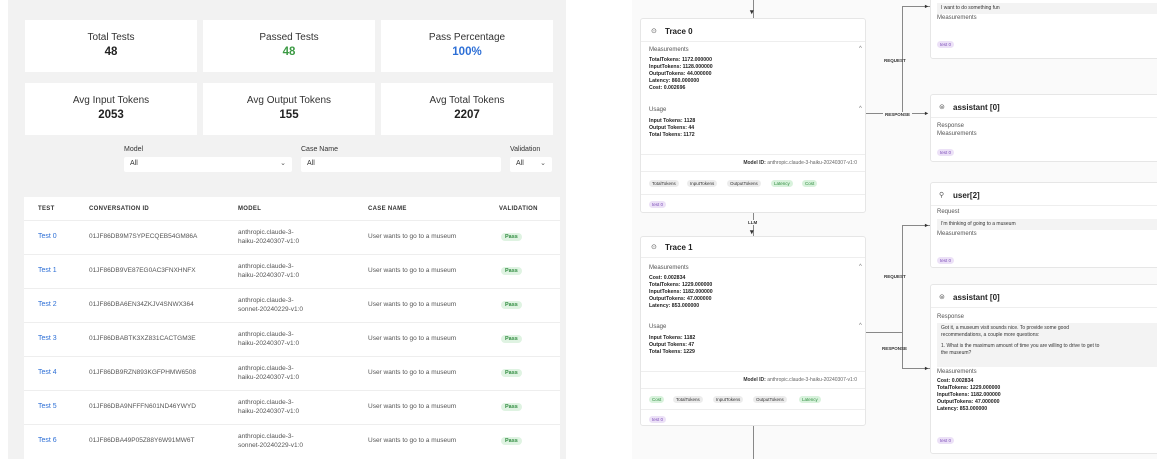 The height and width of the screenshot is (459, 1157). What do you see at coordinates (948, 212) in the screenshot?
I see `request-section-label: Request` at bounding box center [948, 212].